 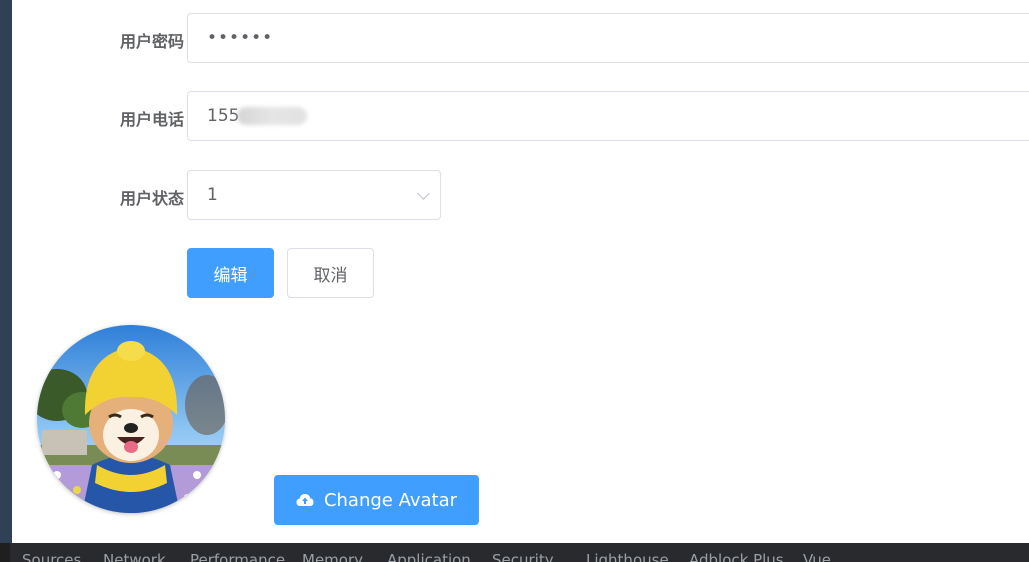 I want to click on change-avatar-label: Change Avatar, so click(x=390, y=500).